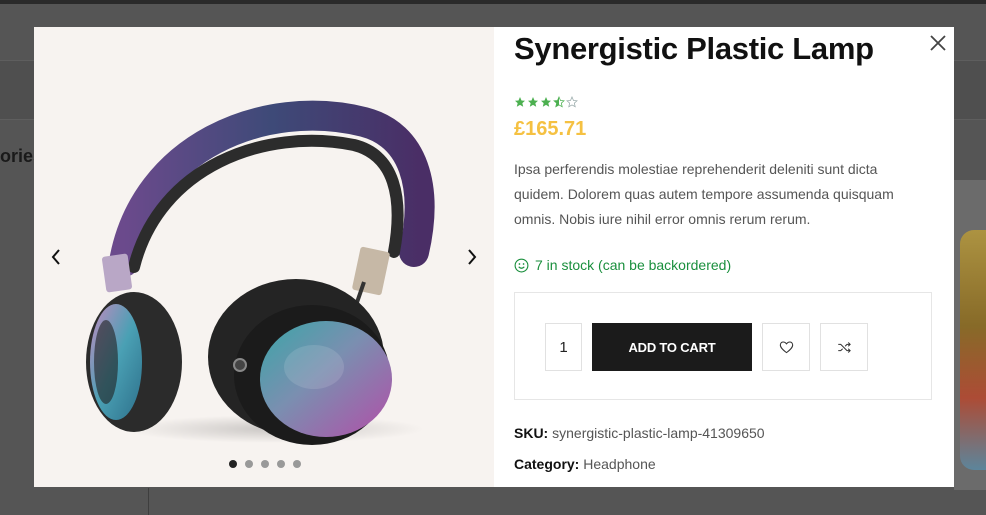 The height and width of the screenshot is (515, 986). What do you see at coordinates (531, 433) in the screenshot?
I see `sku-label: SKU:` at bounding box center [531, 433].